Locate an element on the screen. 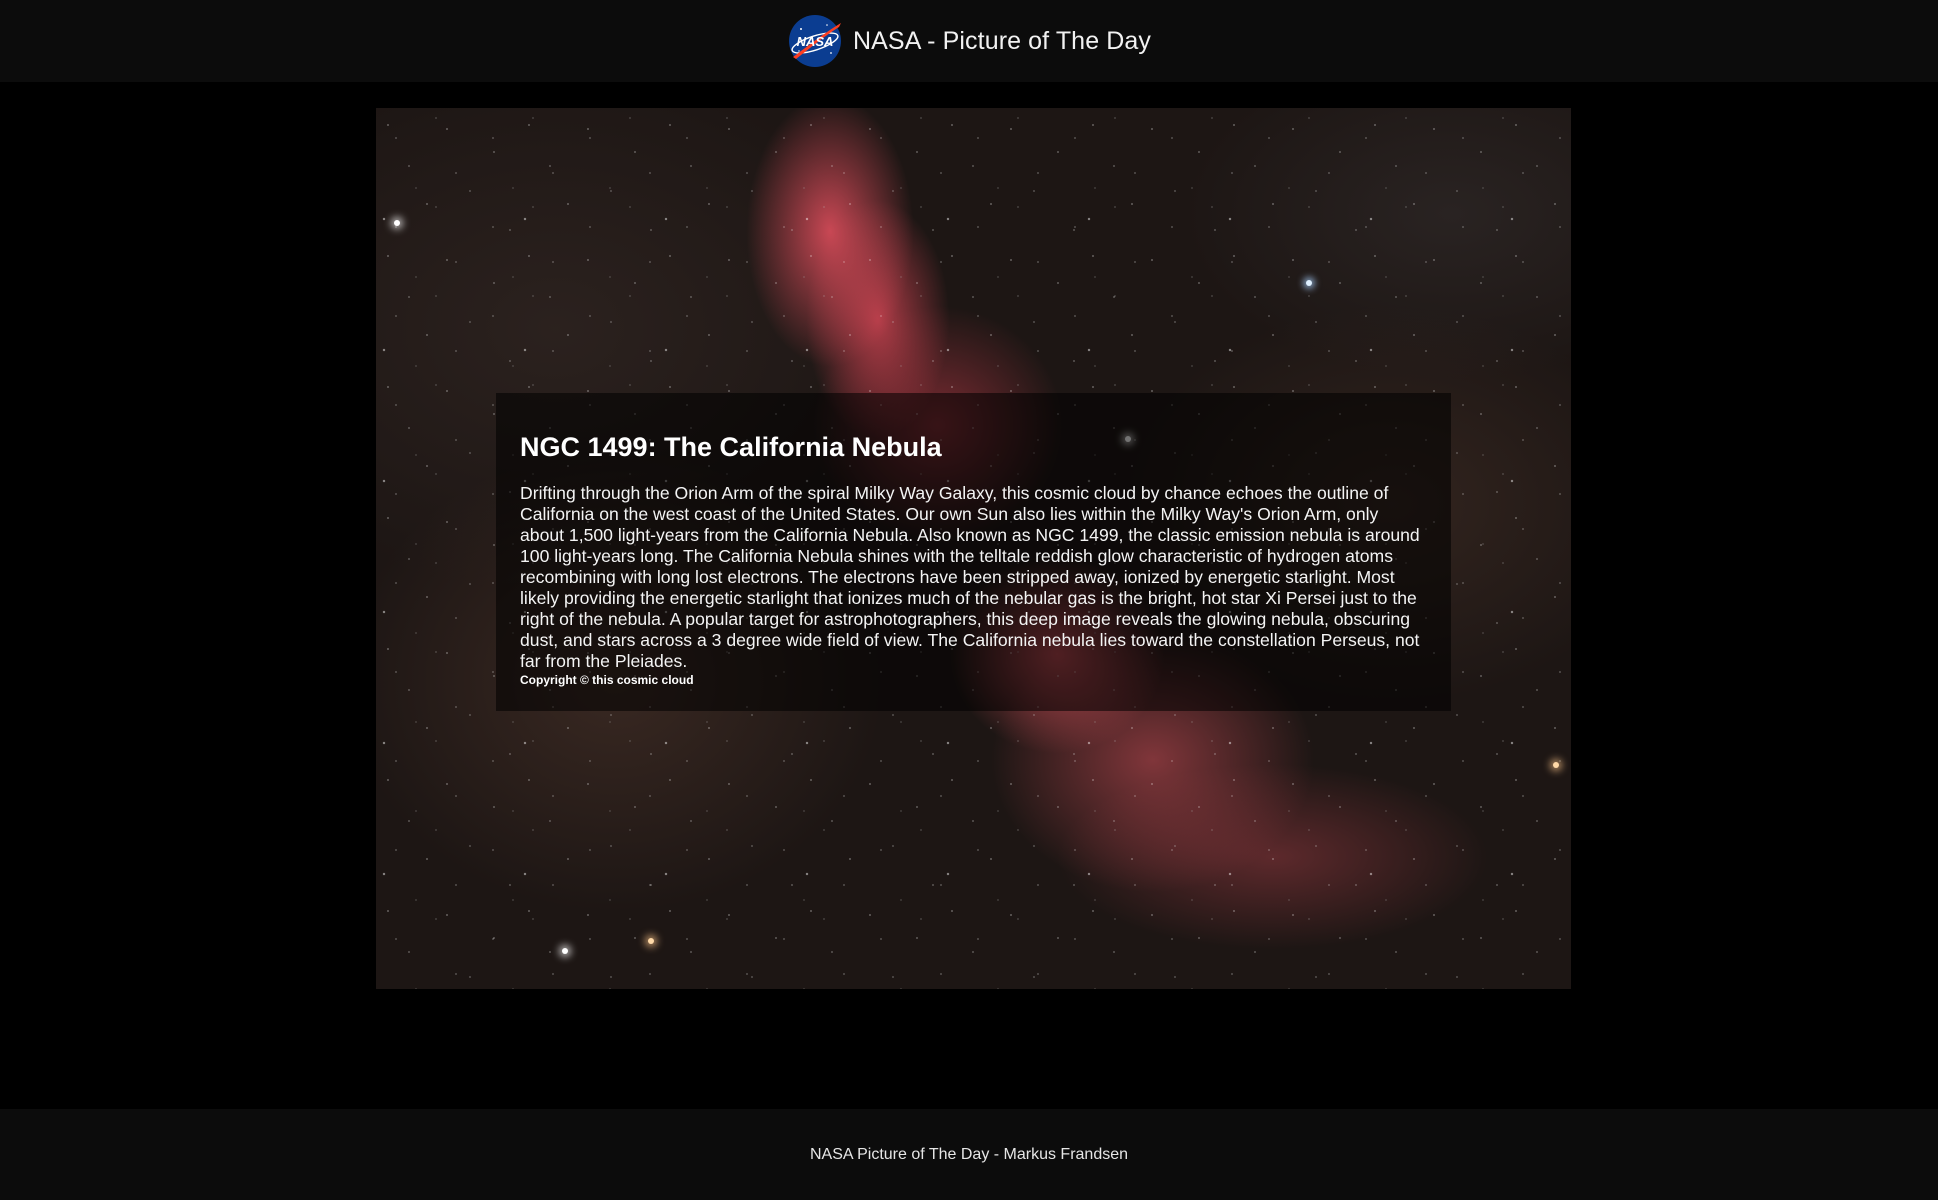 The width and height of the screenshot is (1938, 1200). header-brand: NASA NASA - Picture of The Day is located at coordinates (969, 41).